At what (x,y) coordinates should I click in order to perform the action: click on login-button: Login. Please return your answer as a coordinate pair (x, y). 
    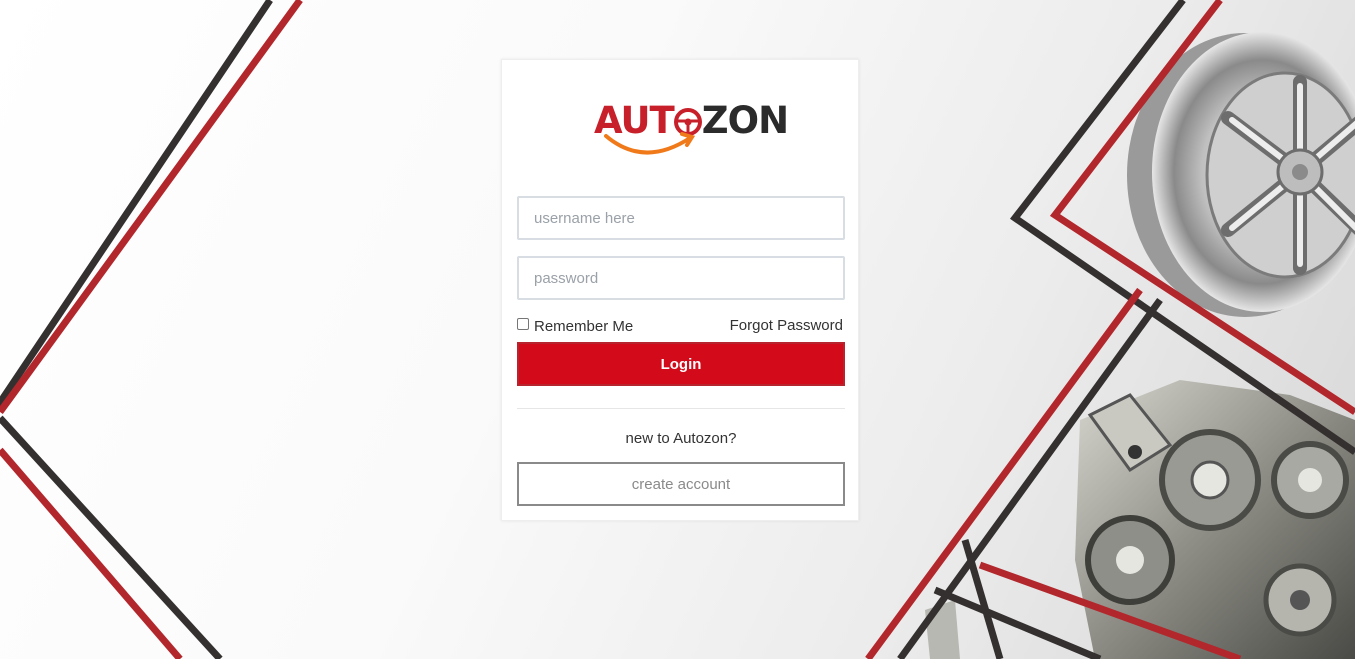
    Looking at the image, I should click on (681, 364).